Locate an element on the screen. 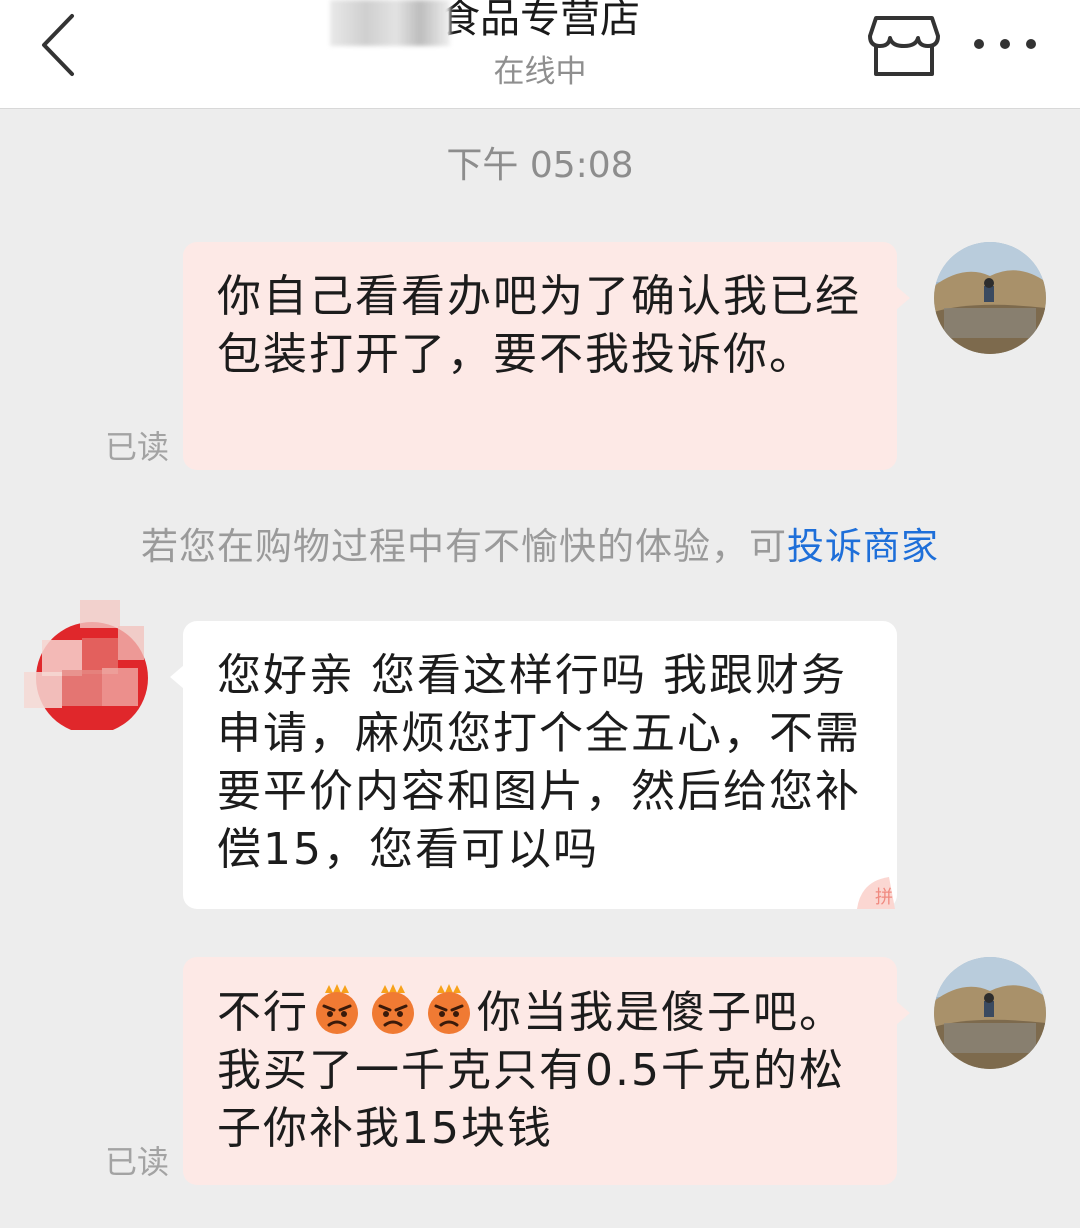 Image resolution: width=1080 pixels, height=1228 pixels. more-dots-icon is located at coordinates (1005, 44).